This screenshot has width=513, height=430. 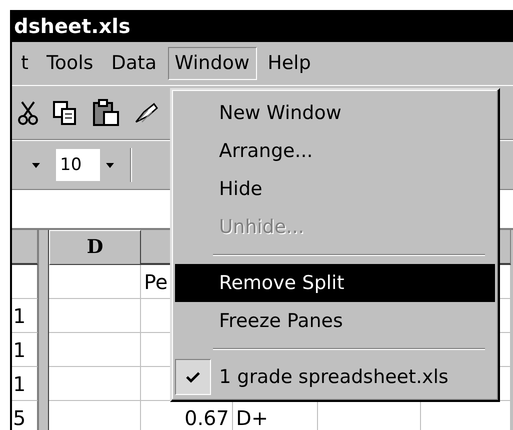 What do you see at coordinates (262, 26) in the screenshot?
I see `window-title: dsheet.xls` at bounding box center [262, 26].